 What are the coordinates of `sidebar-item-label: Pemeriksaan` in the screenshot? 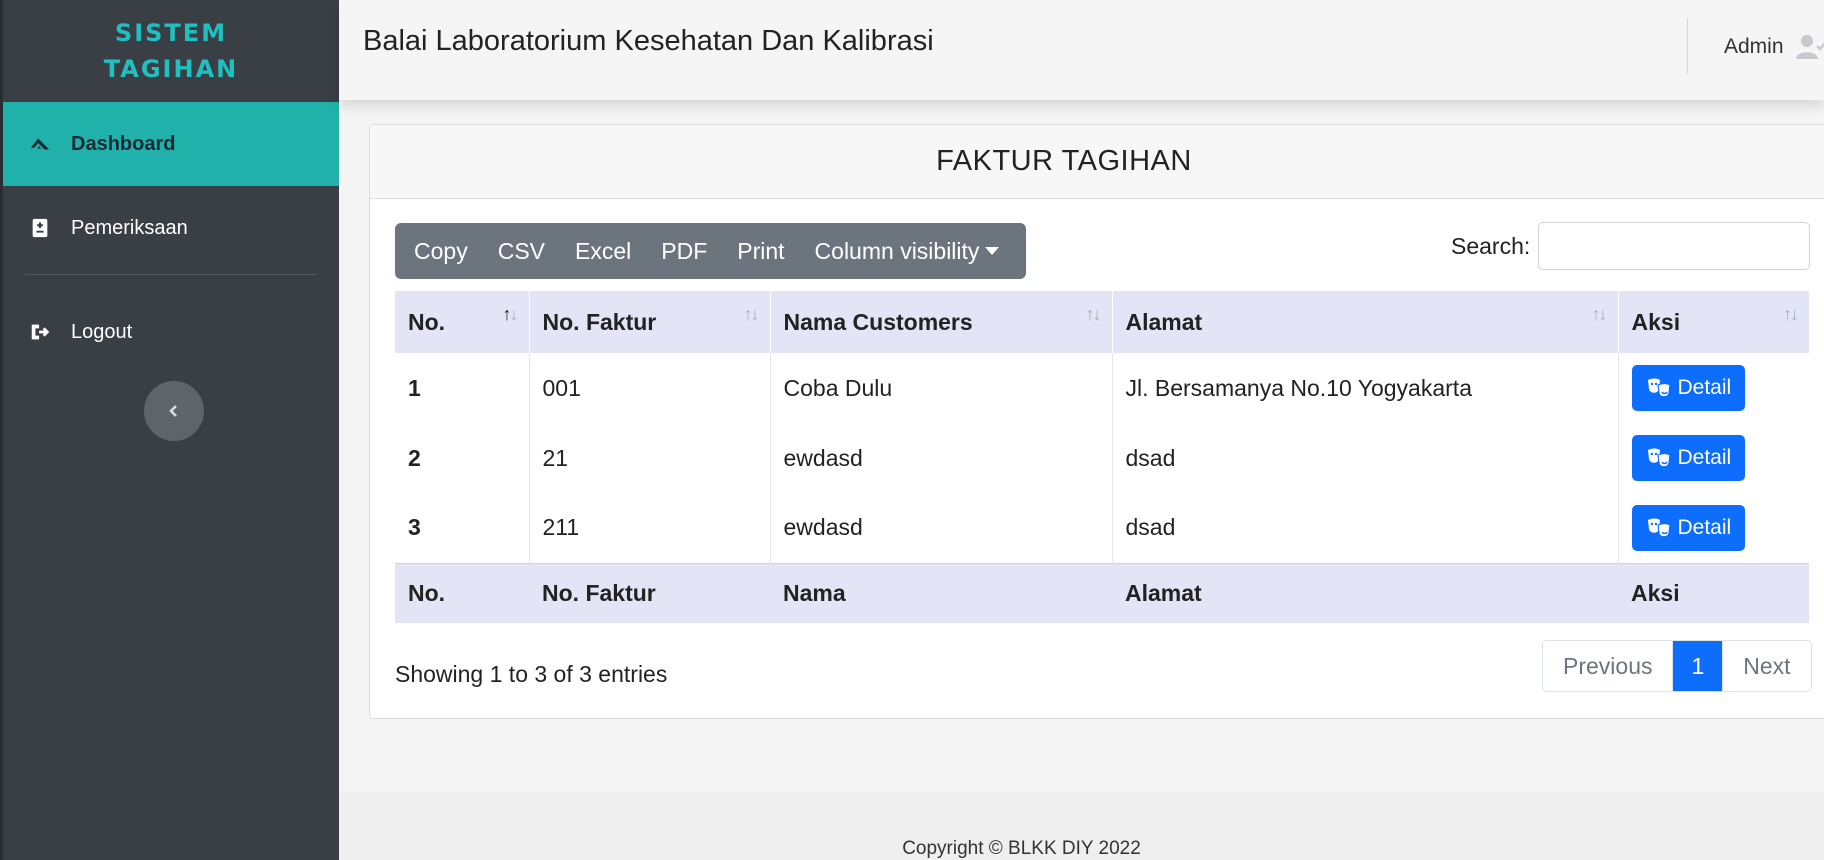 It's located at (129, 227).